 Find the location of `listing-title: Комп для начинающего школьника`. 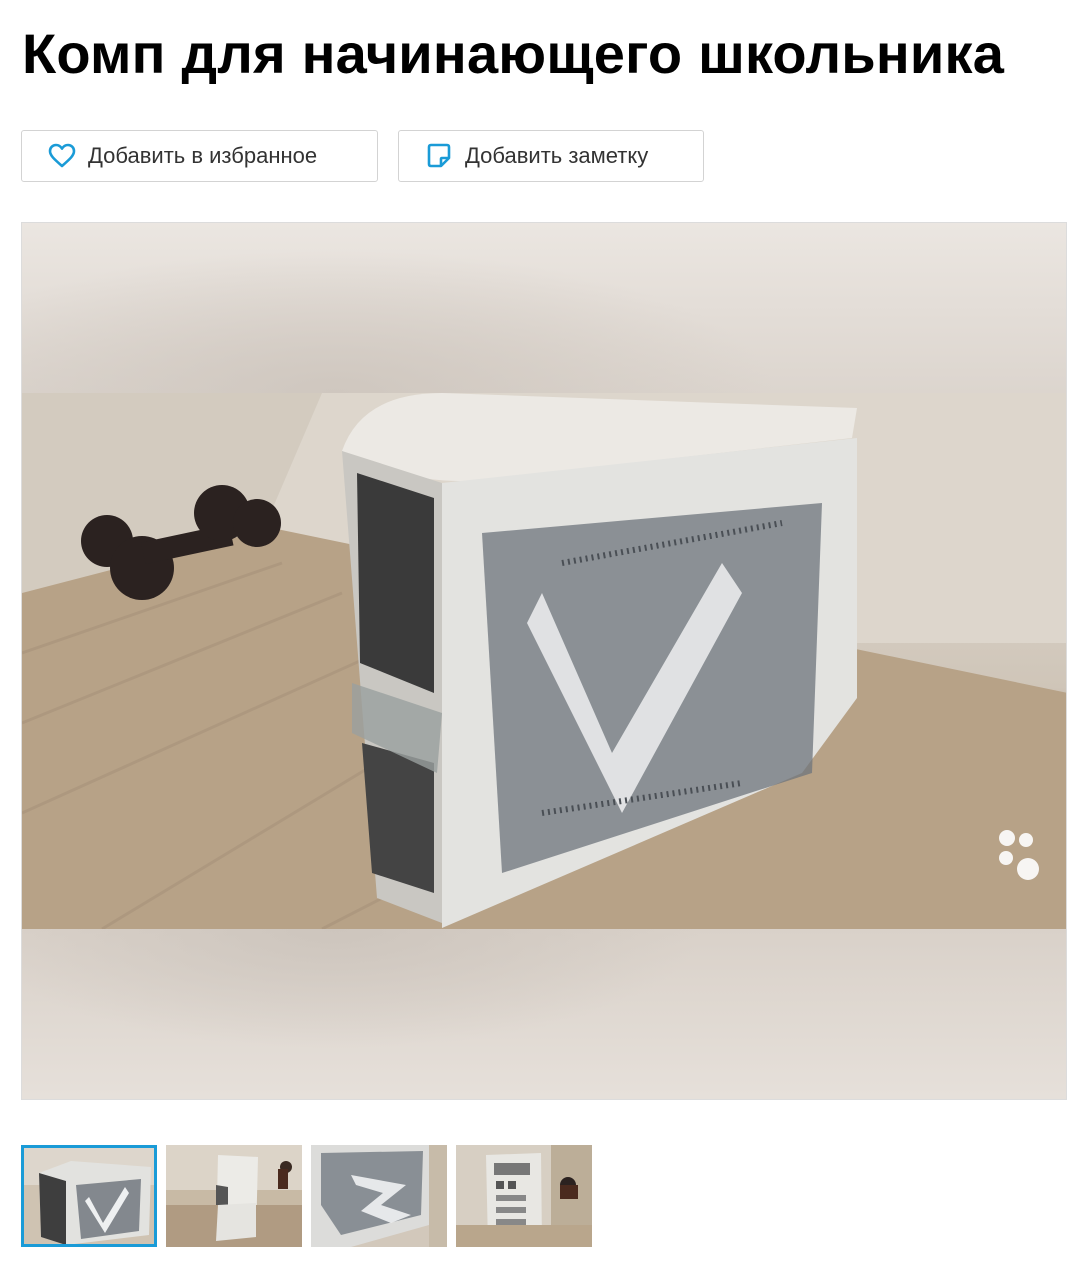

listing-title: Комп для начинающего школьника is located at coordinates (513, 53).